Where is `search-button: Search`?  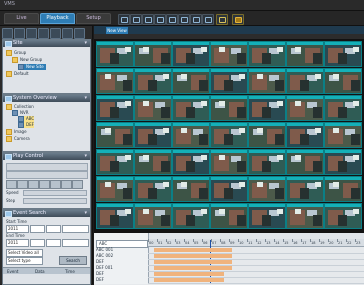 search-button: Search is located at coordinates (73, 260).